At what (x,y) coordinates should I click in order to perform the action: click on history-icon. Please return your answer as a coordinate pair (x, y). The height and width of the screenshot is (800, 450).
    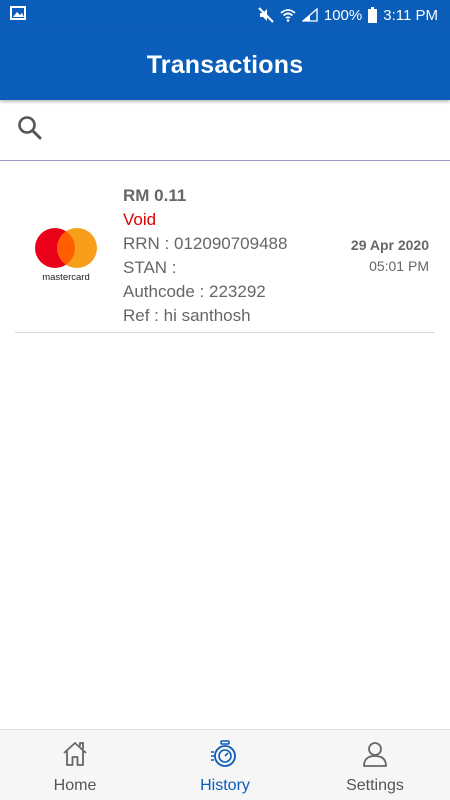
    Looking at the image, I should click on (225, 756).